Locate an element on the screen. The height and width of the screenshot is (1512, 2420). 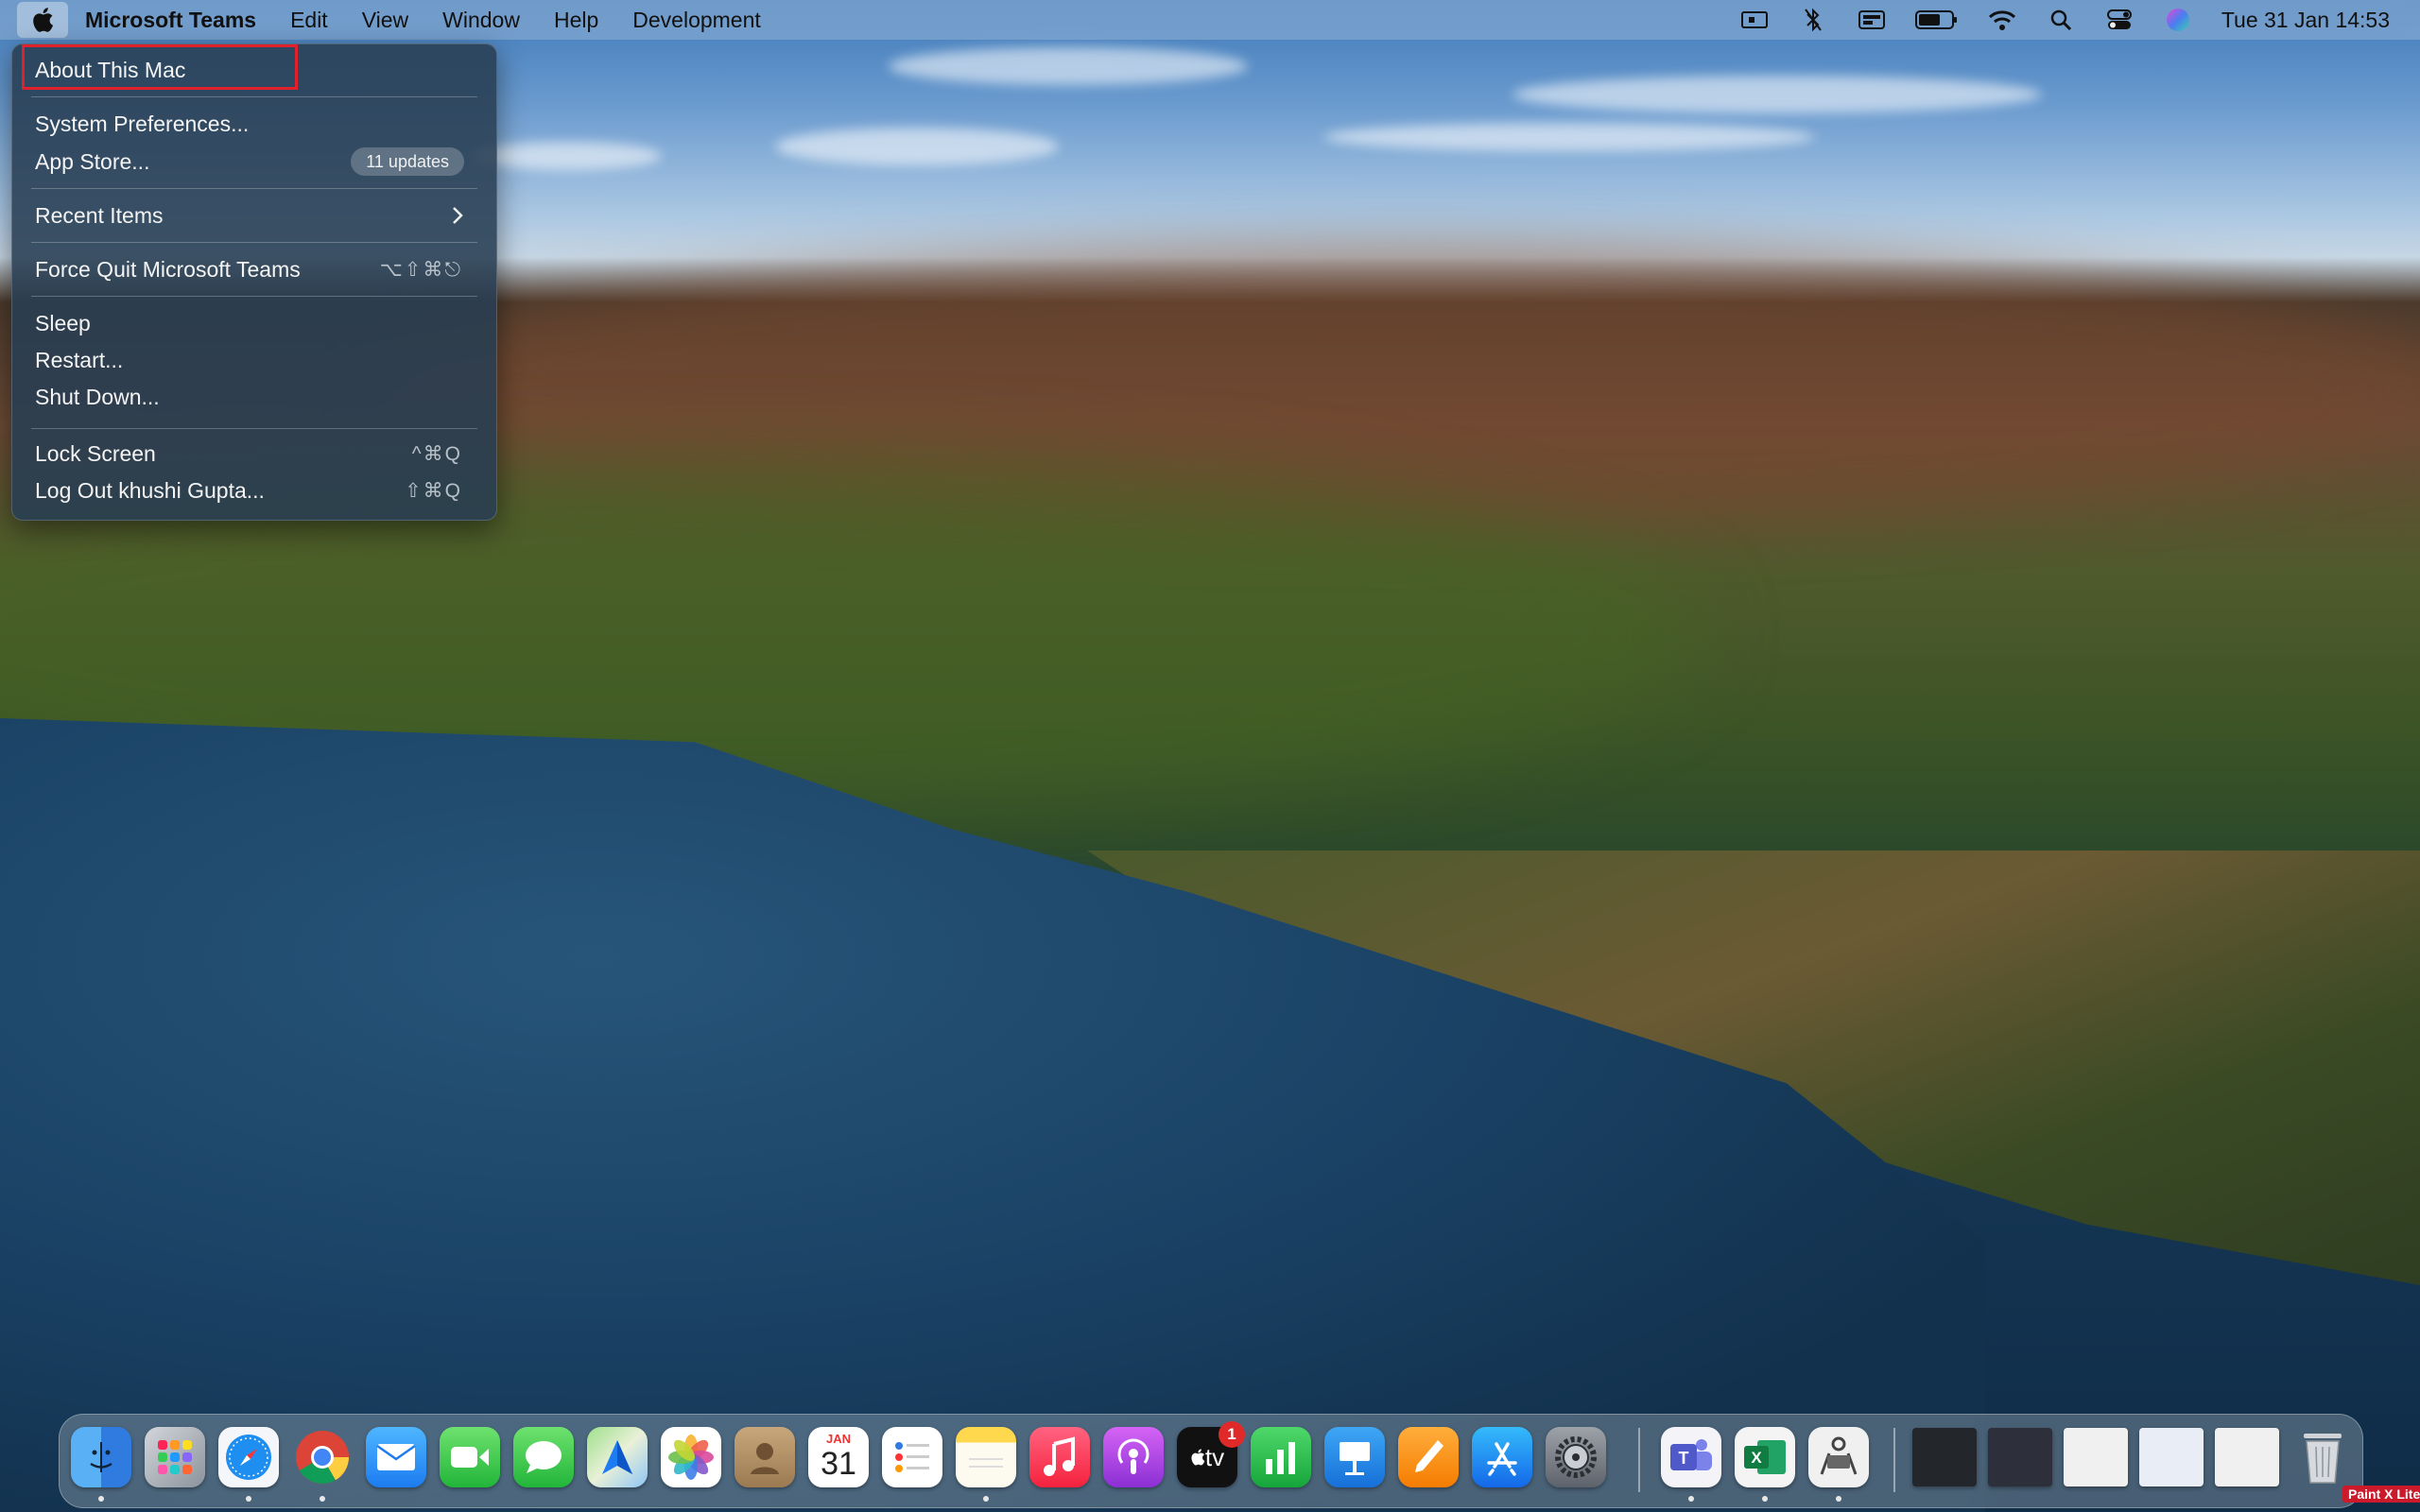
siri-icon is located at coordinates (2178, 20).